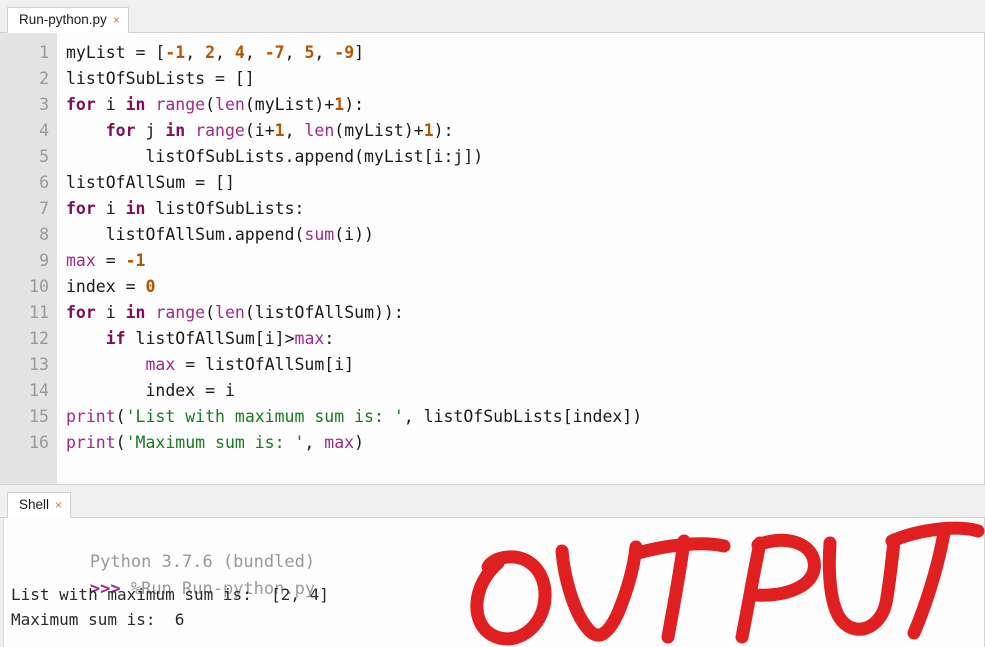 This screenshot has width=985, height=647. Describe the element at coordinates (39, 286) in the screenshot. I see `line-number: 10` at that location.